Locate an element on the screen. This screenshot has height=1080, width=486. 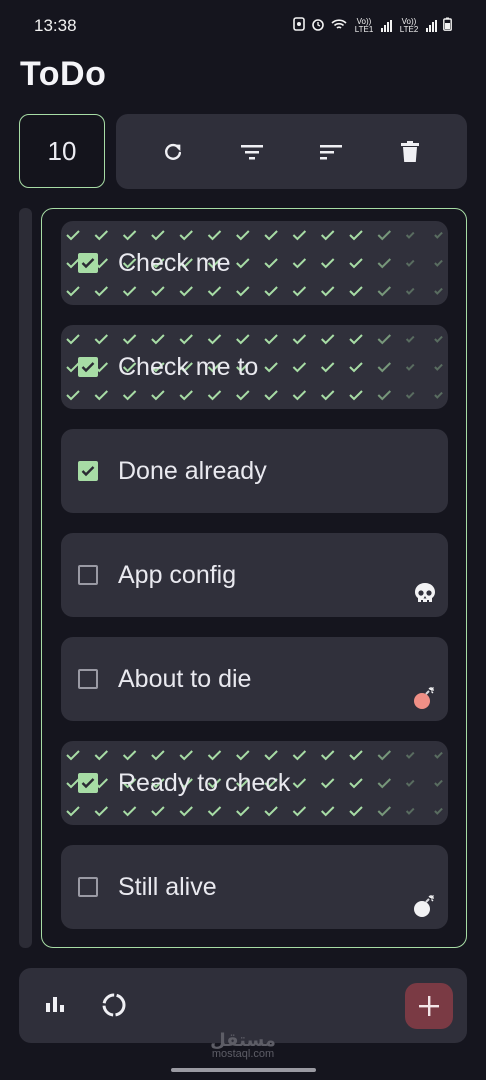
status-bar: 13:38 Vo)) LTE1 Vo)) LTE2 is located at coordinates (243, 26).